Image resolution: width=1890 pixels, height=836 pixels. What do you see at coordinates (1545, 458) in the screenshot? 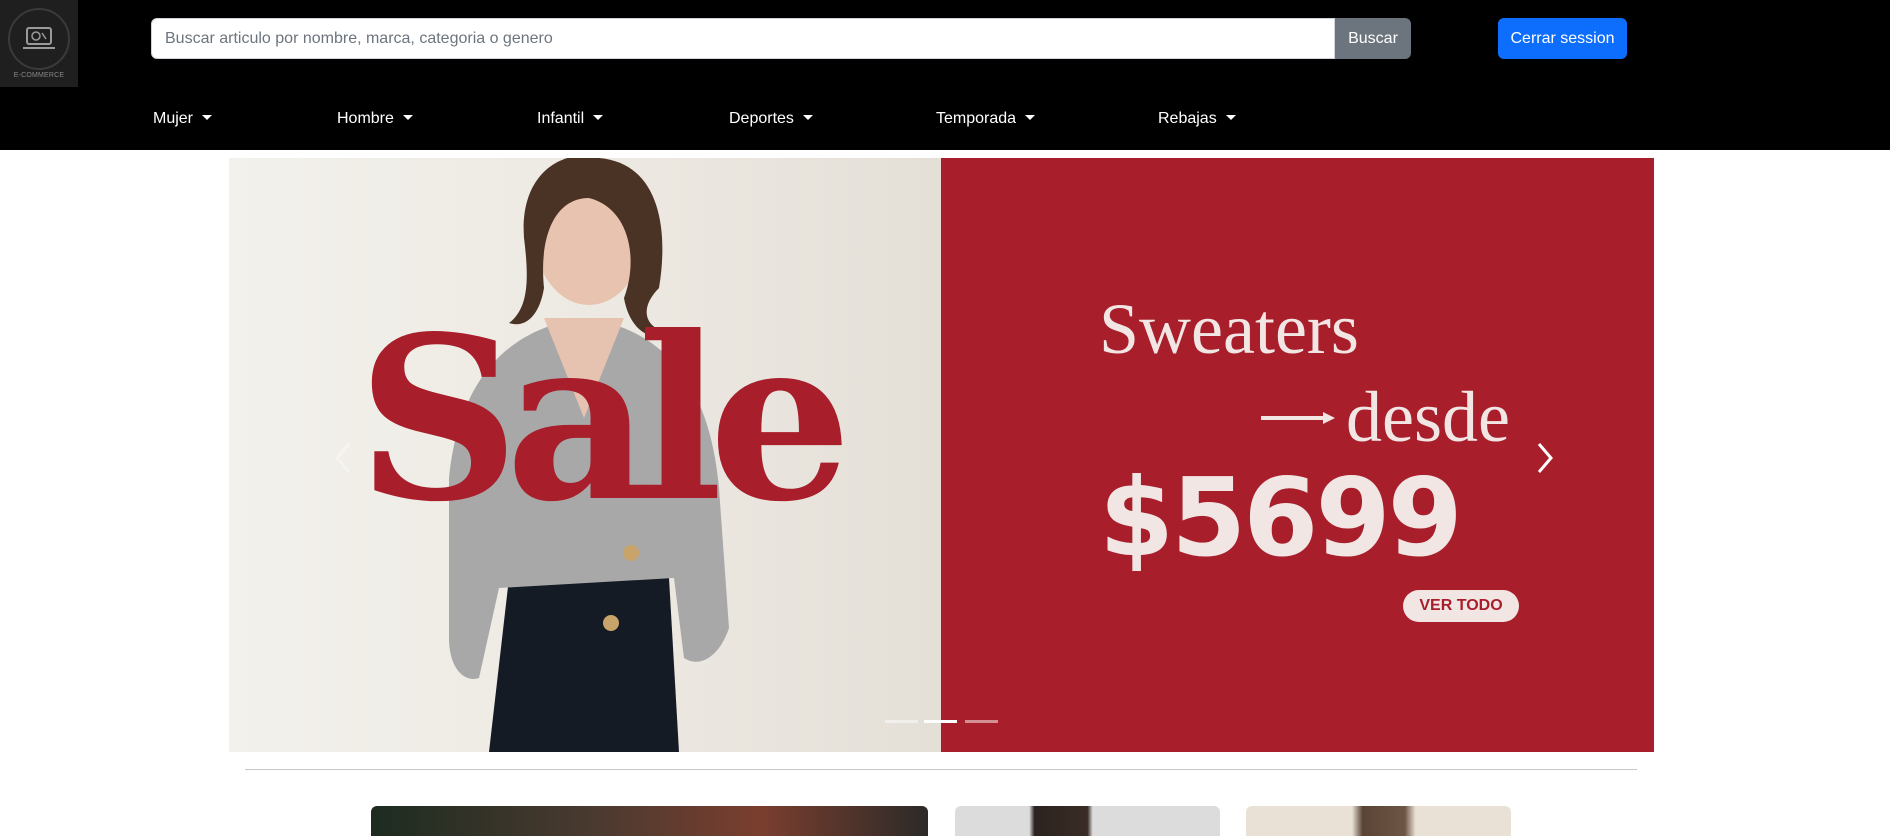
I see `carousel-next-icon` at bounding box center [1545, 458].